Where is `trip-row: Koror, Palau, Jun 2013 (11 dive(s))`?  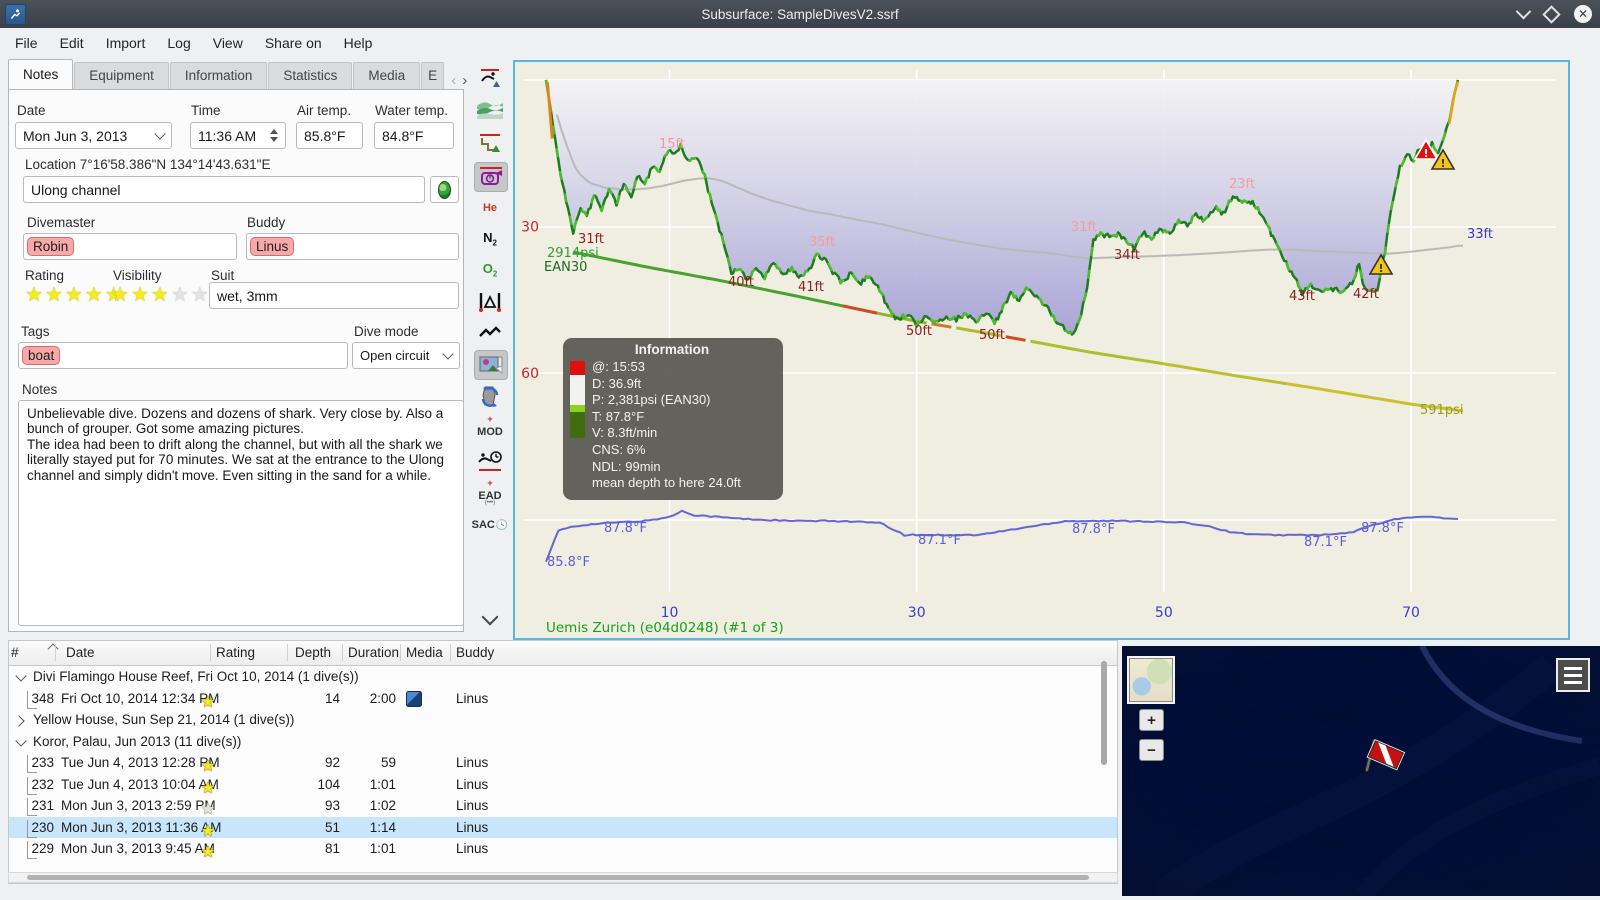
trip-row: Koror, Palau, Jun 2013 (11 dive(s)) is located at coordinates (563, 742).